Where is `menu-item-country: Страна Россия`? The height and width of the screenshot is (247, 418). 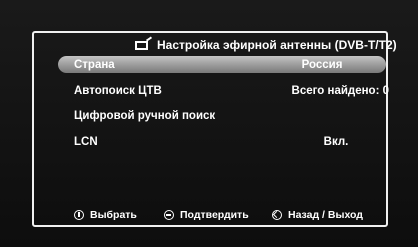
menu-item-country: Страна Россия is located at coordinates (222, 64).